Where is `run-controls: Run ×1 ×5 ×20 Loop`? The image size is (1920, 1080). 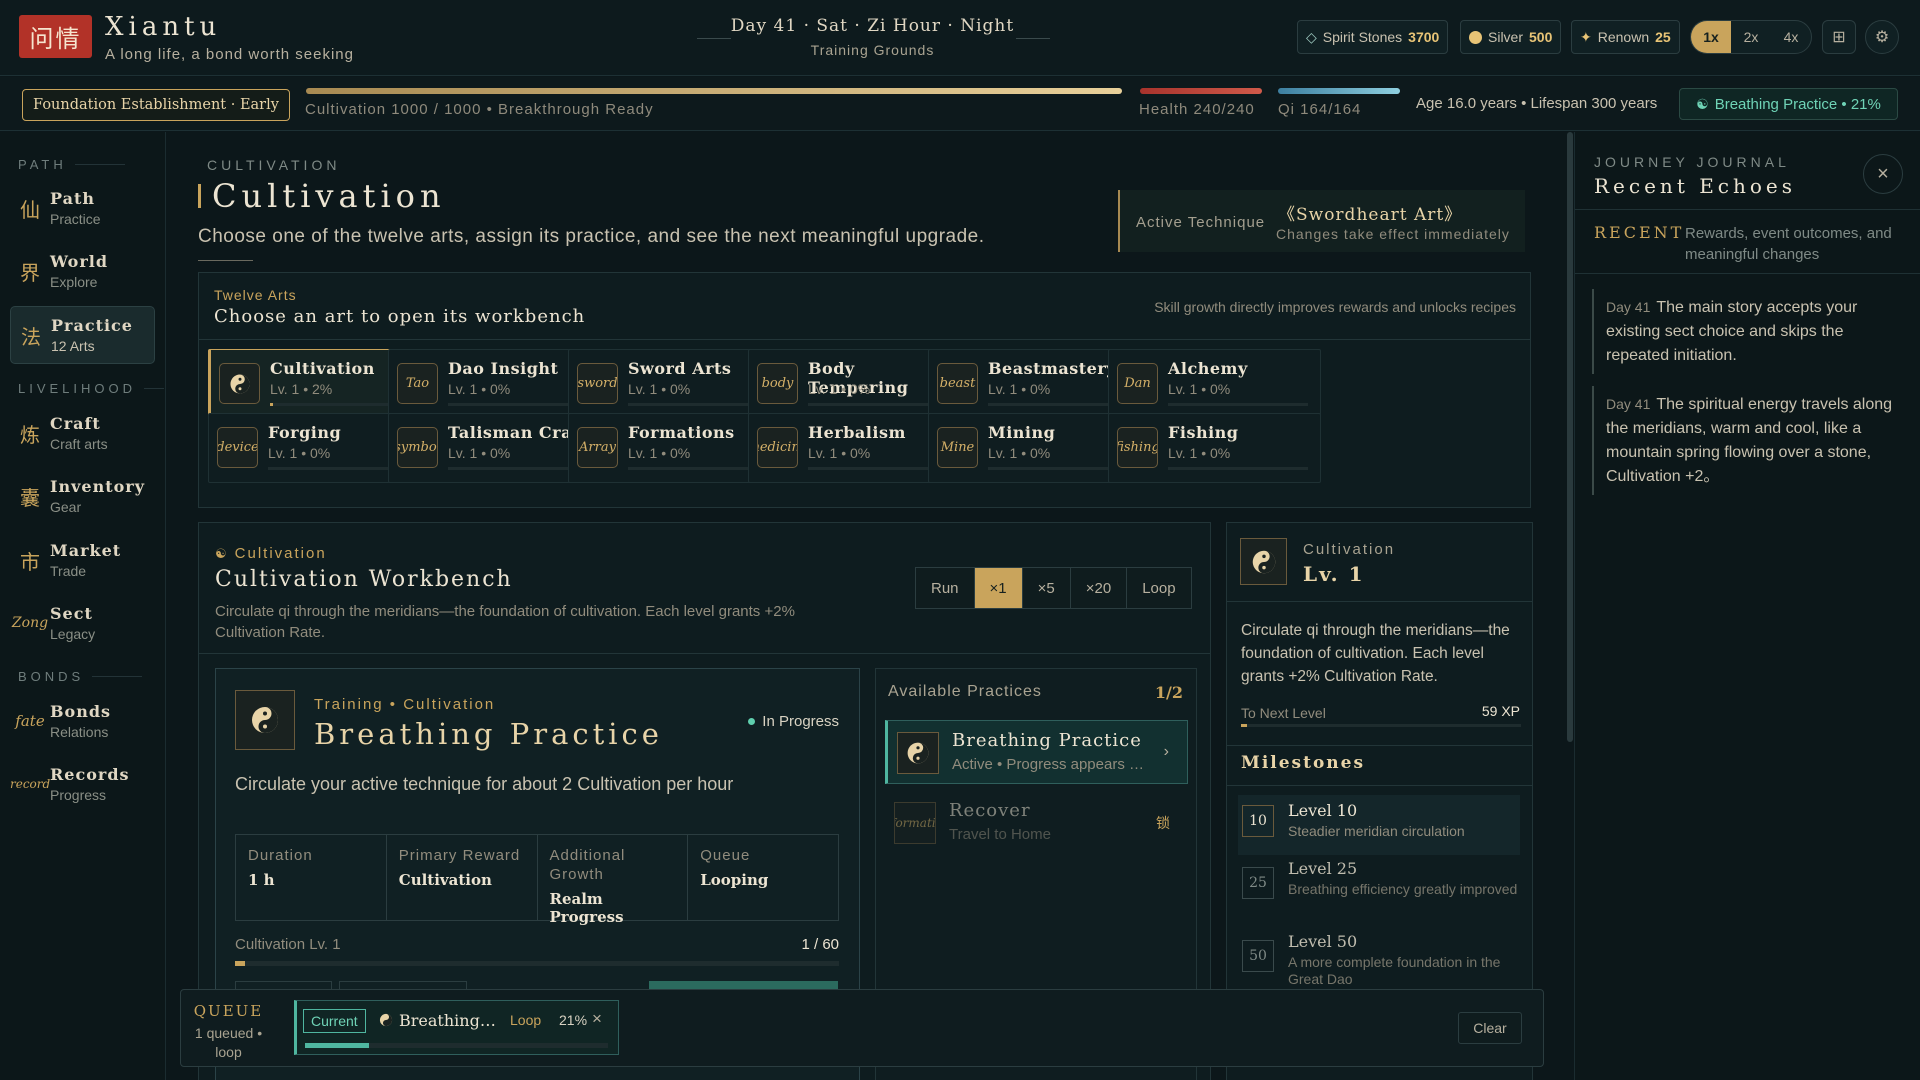
run-controls: Run ×1 ×5 ×20 Loop is located at coordinates (1053, 588).